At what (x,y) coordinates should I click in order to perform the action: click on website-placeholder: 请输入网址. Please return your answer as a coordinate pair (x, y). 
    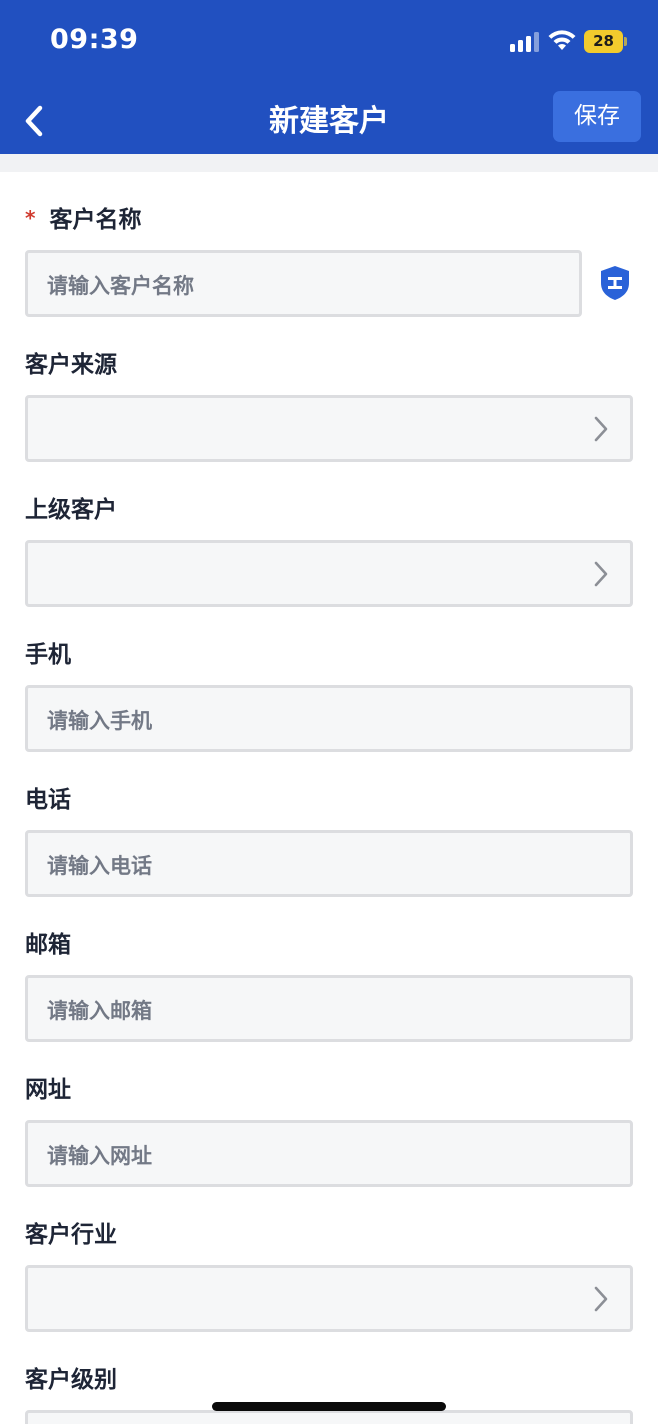
    Looking at the image, I should click on (99, 1156).